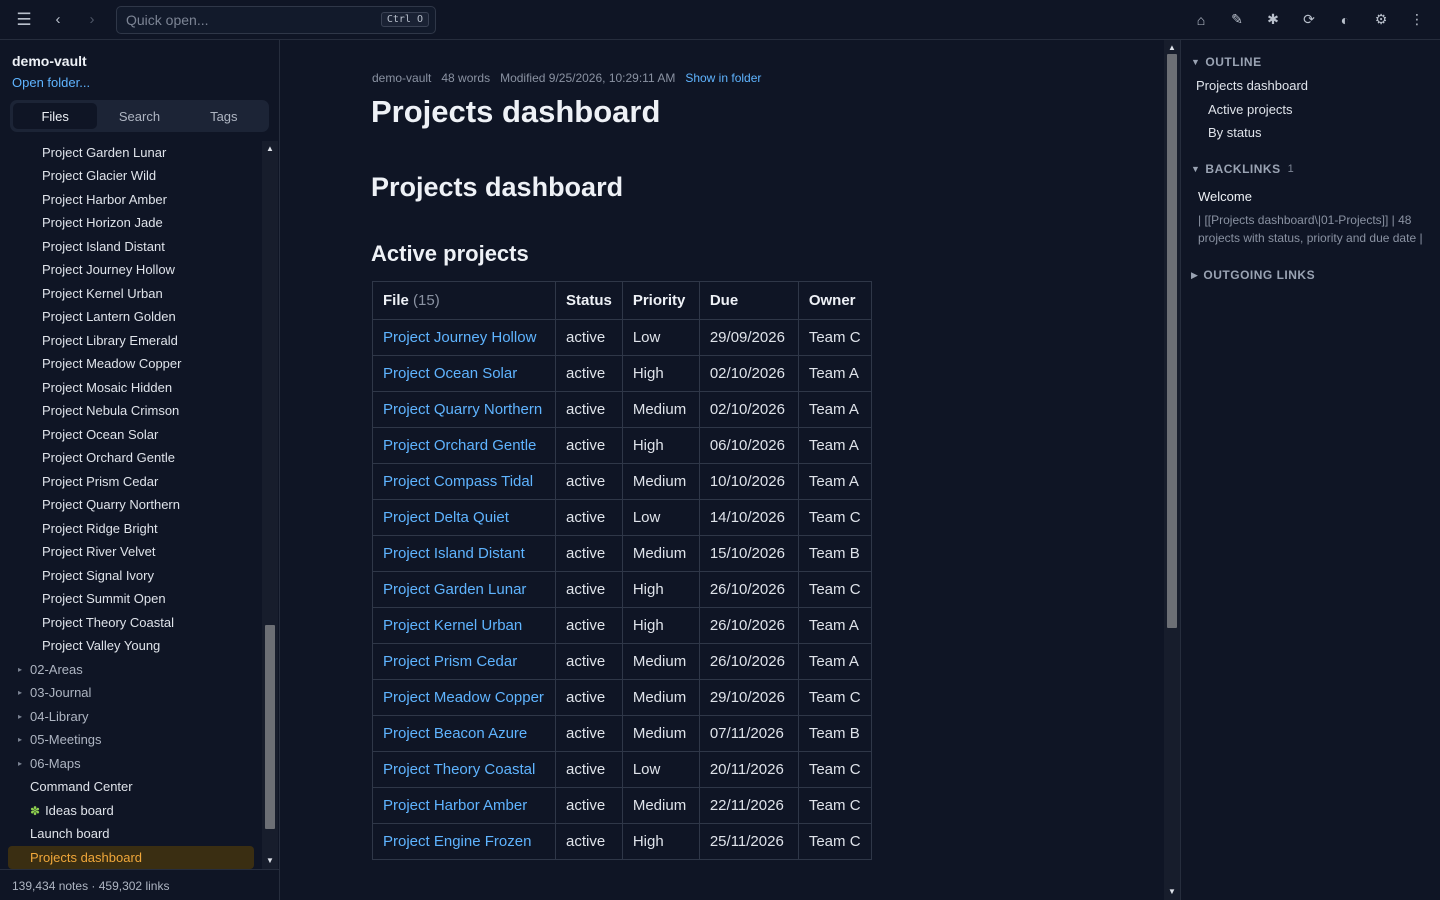  Describe the element at coordinates (1225, 196) in the screenshot. I see `backlink-title: Welcome` at that location.